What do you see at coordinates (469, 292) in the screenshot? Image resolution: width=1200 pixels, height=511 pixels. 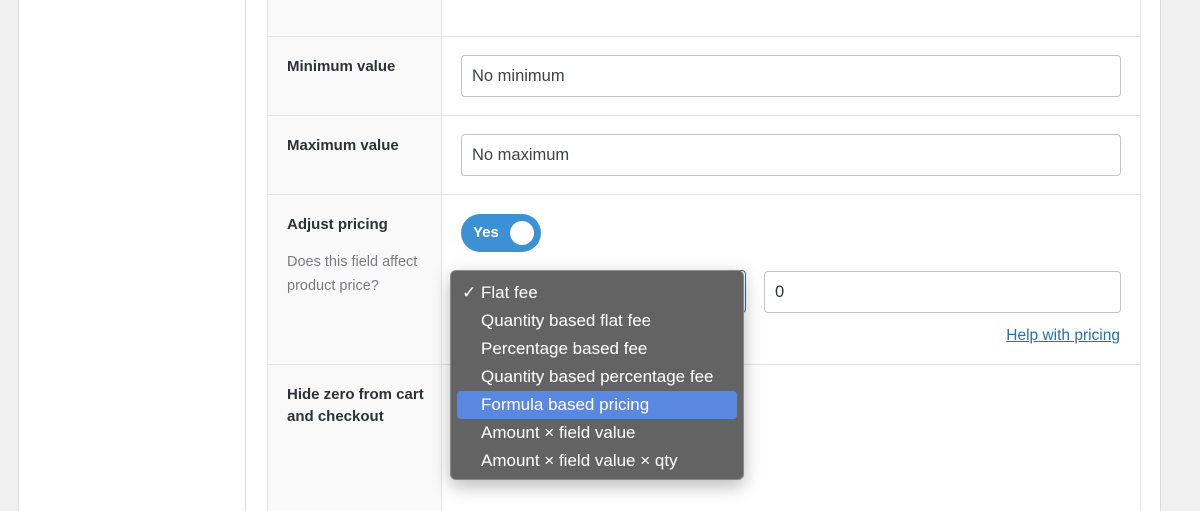 I see `checkmark-icon: ✓` at bounding box center [469, 292].